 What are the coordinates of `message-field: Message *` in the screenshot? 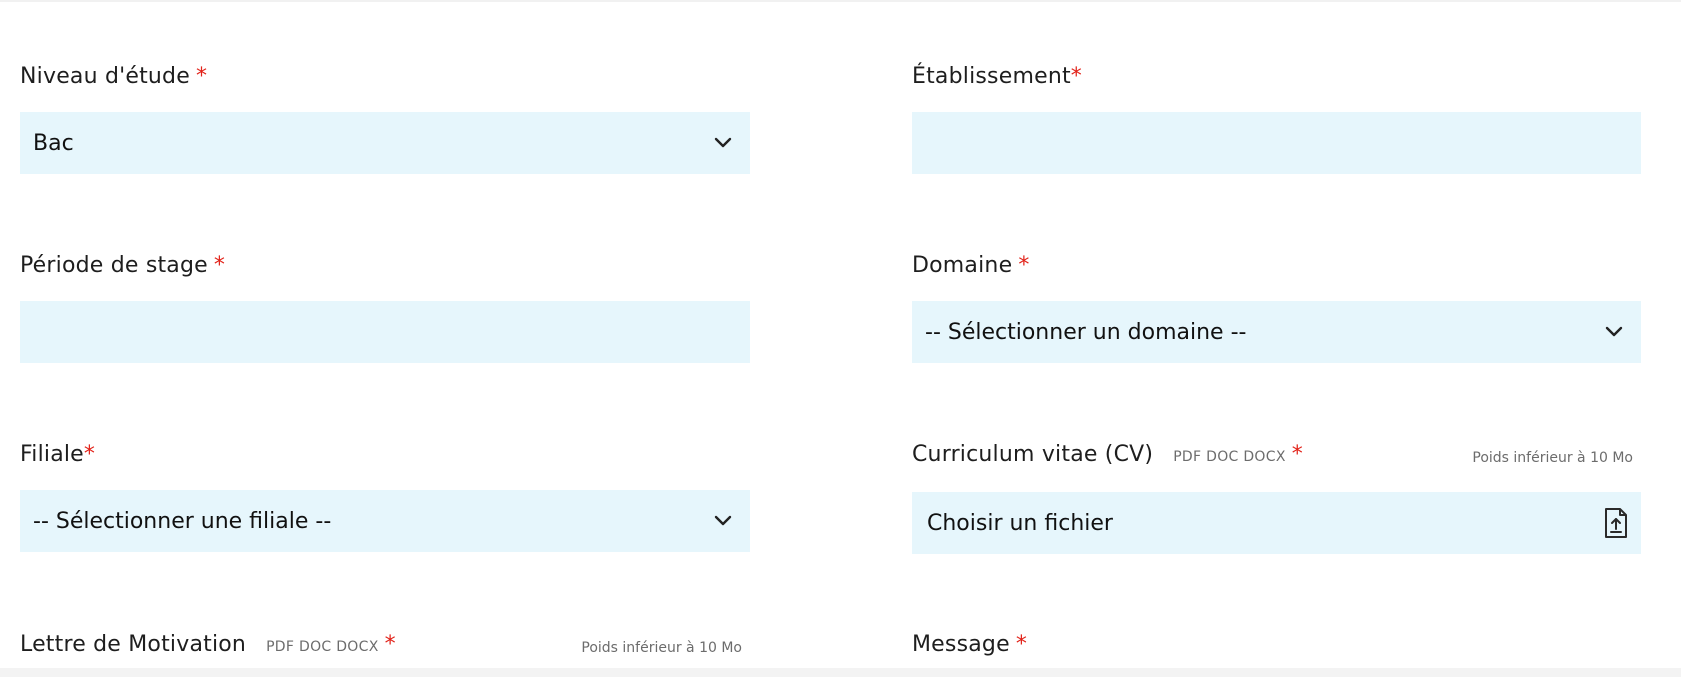 It's located at (1276, 646).